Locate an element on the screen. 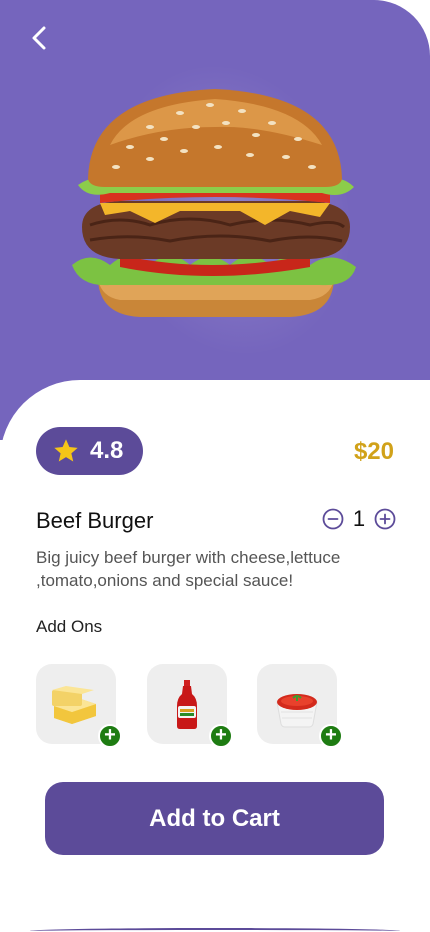  add-ketchup-plus-icon: + is located at coordinates (221, 736).